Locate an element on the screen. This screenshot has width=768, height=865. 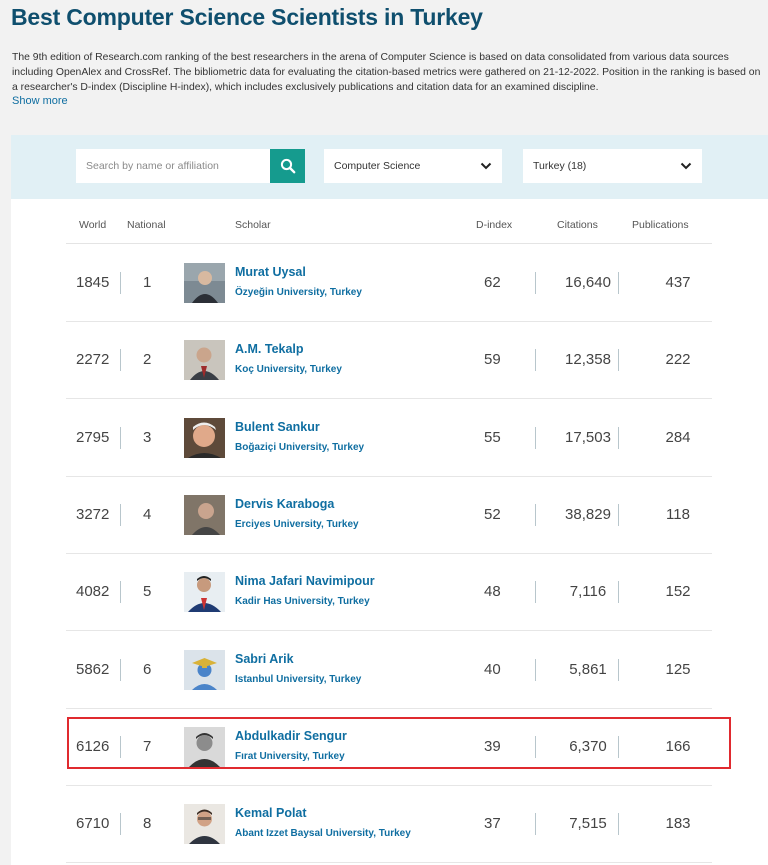
scholar-name-link: Nima Jafari Navimipour is located at coordinates (305, 581).